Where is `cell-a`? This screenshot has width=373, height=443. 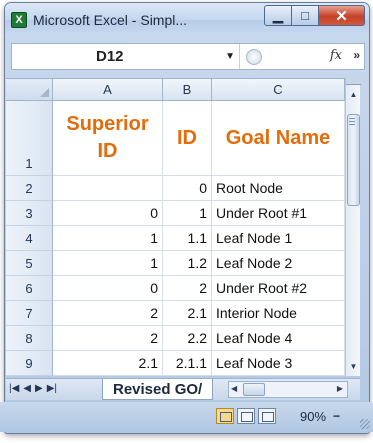
cell-a is located at coordinates (108, 188).